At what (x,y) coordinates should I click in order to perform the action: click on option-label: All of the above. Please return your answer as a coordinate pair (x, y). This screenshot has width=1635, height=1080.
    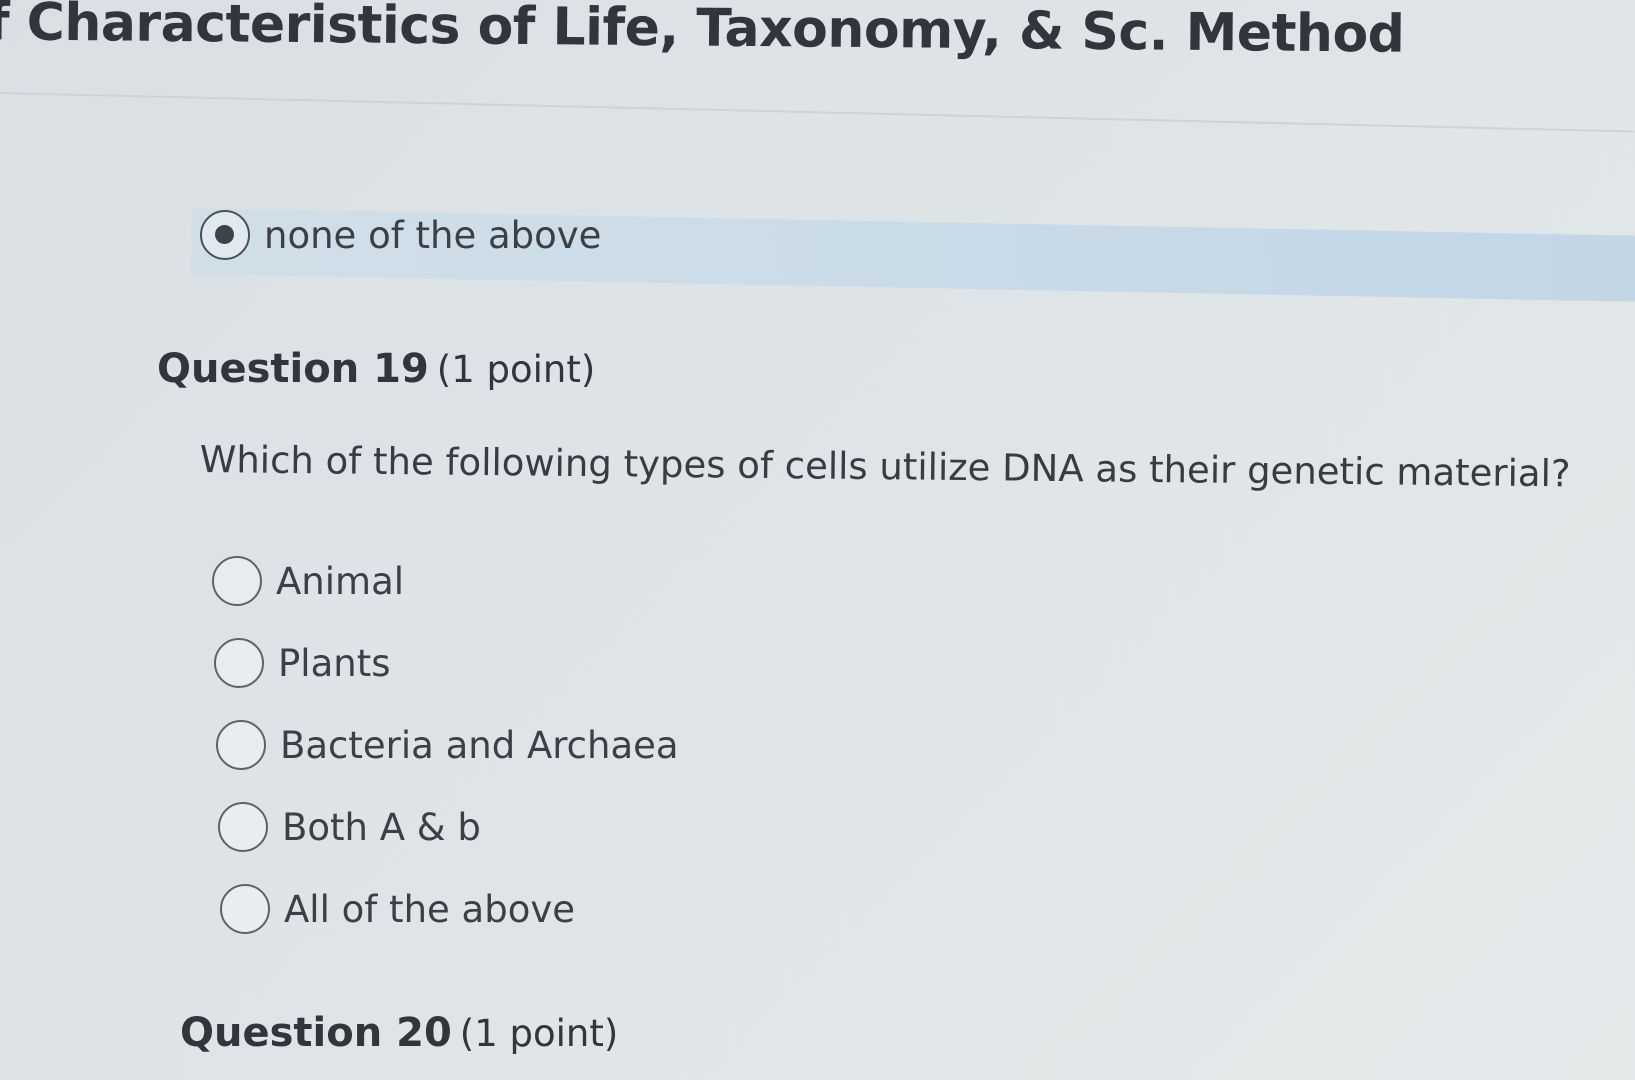
    Looking at the image, I should click on (429, 909).